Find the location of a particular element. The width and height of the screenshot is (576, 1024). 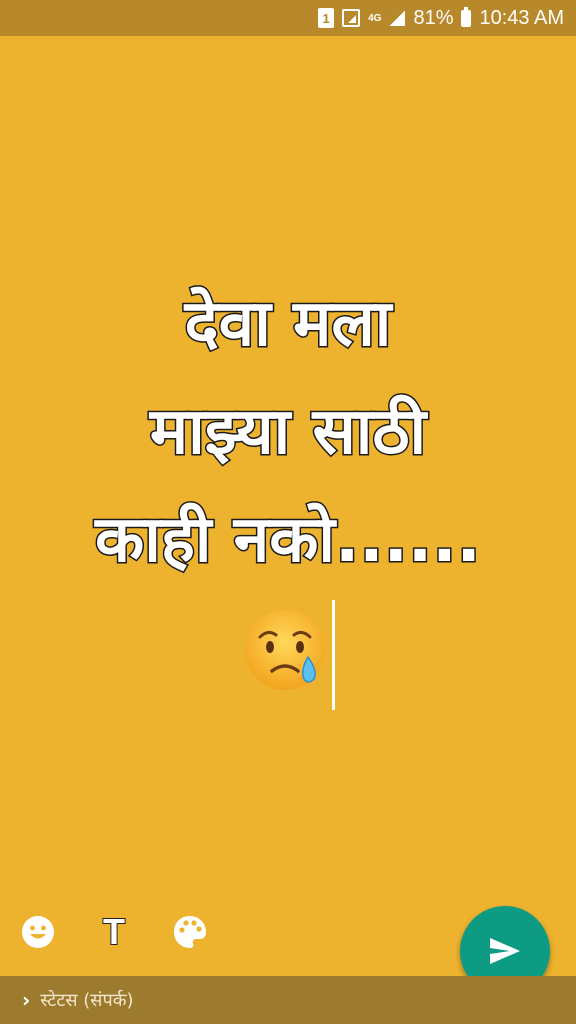

palette-icon is located at coordinates (190, 932).